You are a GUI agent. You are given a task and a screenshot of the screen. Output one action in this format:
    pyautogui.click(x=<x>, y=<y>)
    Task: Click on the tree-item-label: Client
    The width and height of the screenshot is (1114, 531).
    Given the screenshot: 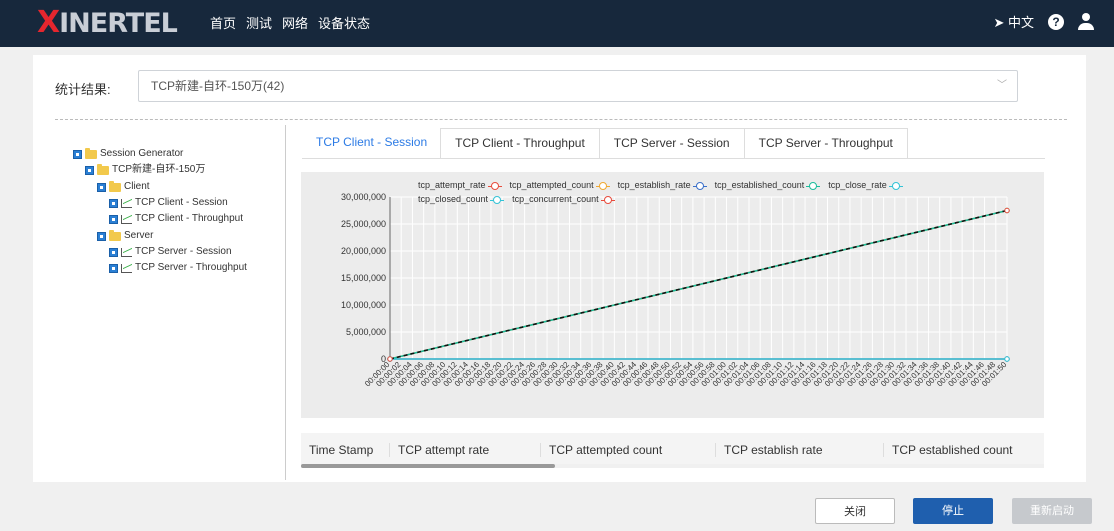 What is the action you would take?
    pyautogui.click(x=137, y=186)
    